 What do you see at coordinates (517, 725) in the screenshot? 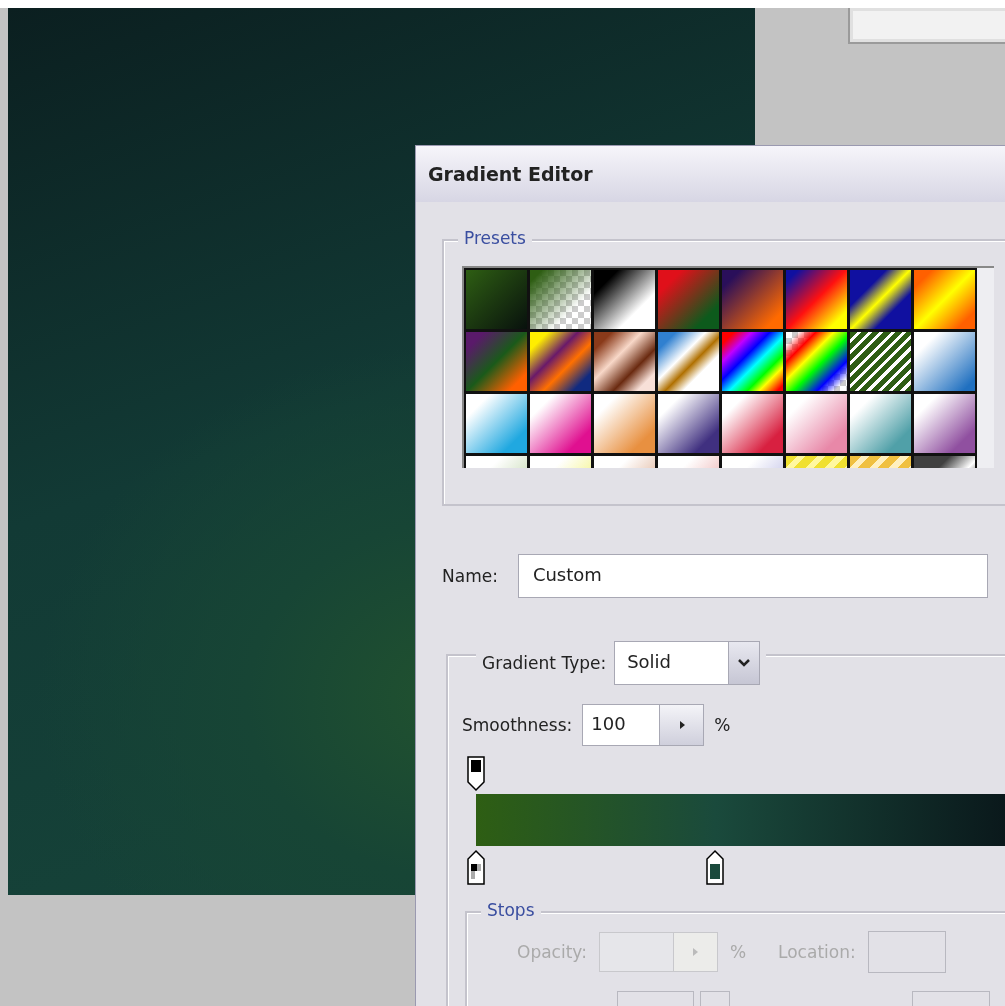
I see `smoothness-label: Smoothness:` at bounding box center [517, 725].